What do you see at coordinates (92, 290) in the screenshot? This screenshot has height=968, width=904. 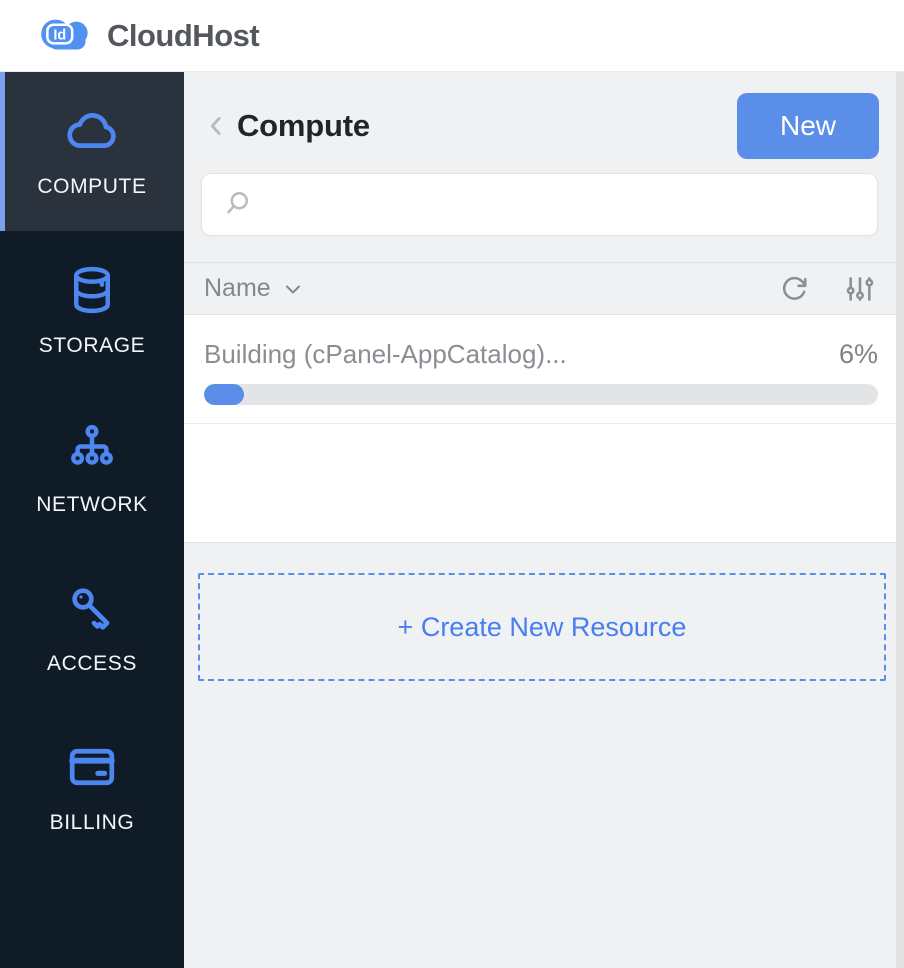 I see `database-icon` at bounding box center [92, 290].